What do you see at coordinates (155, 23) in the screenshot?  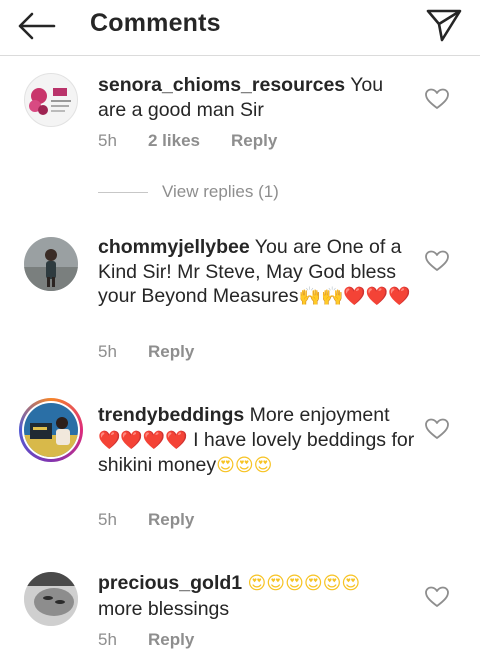 I see `page-title: Comments` at bounding box center [155, 23].